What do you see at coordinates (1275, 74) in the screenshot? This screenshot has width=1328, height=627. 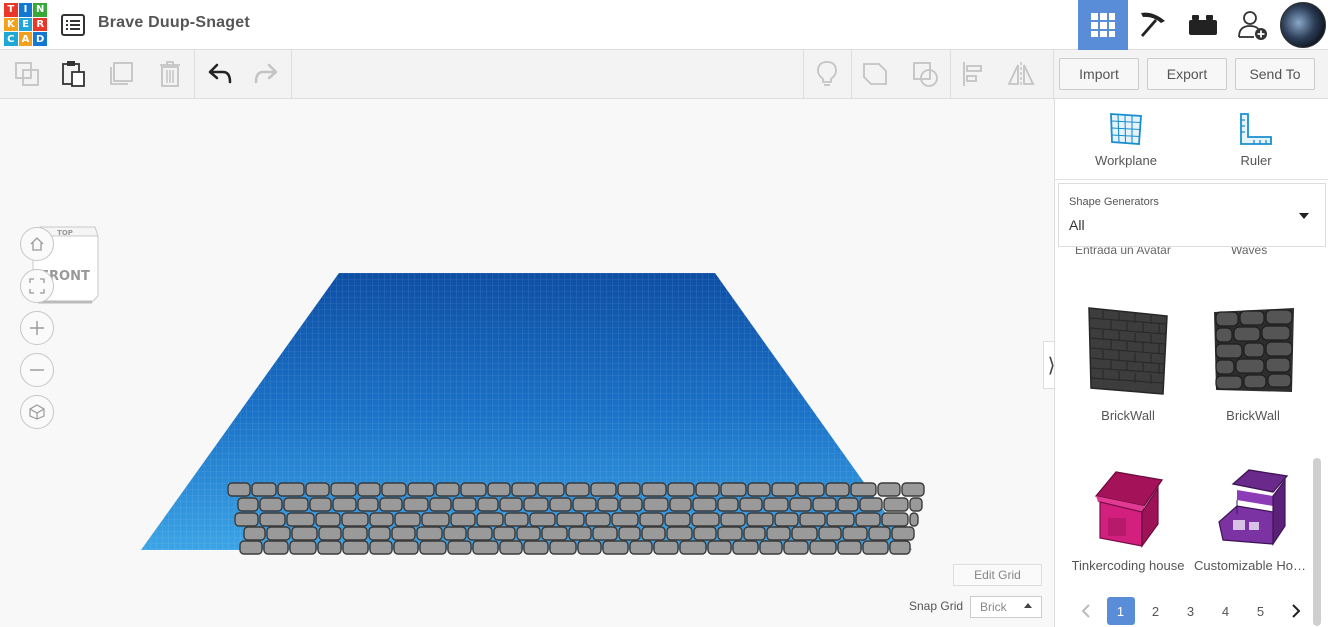 I see `send-to-button: Send To` at bounding box center [1275, 74].